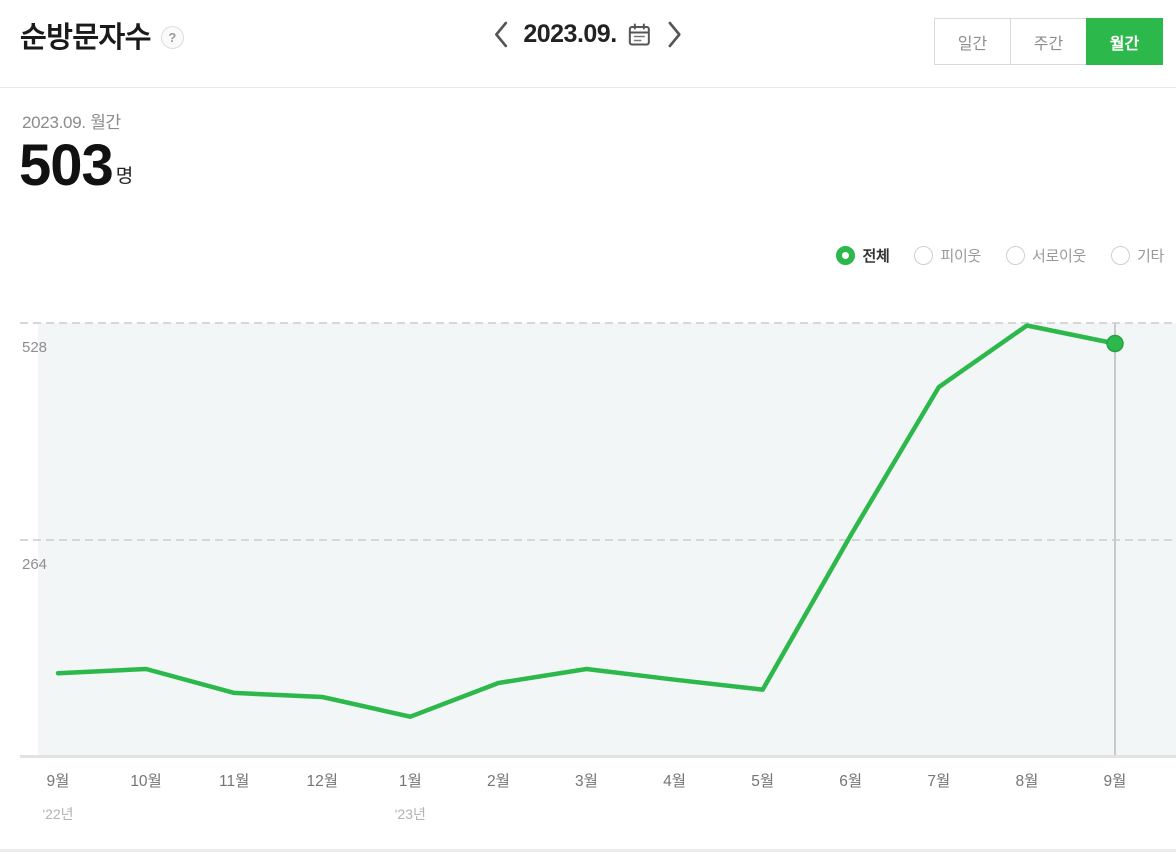 The height and width of the screenshot is (854, 1176). Describe the element at coordinates (586, 781) in the screenshot. I see `x-tick-label-month: 3월` at that location.